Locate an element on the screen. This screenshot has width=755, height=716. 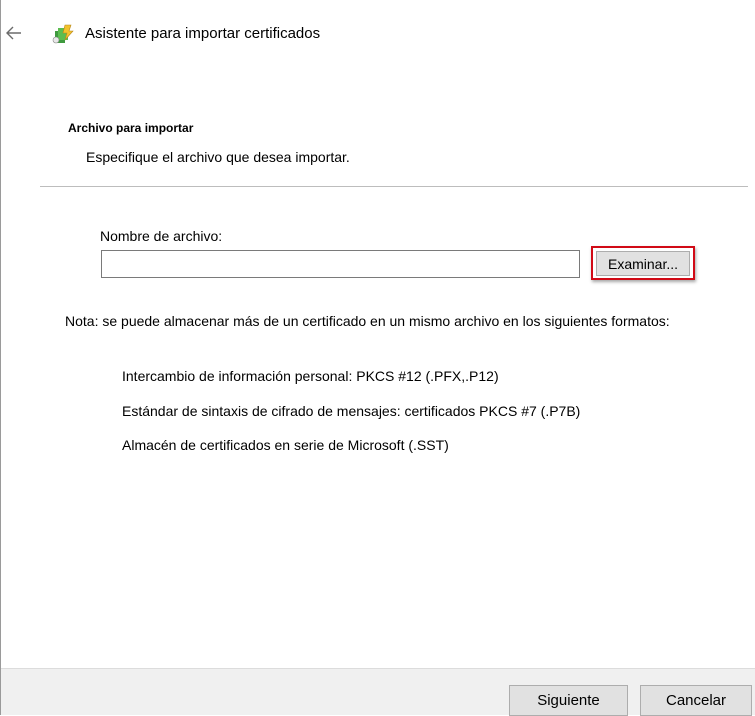
file-name-label: Nombre de archivo: is located at coordinates (161, 236).